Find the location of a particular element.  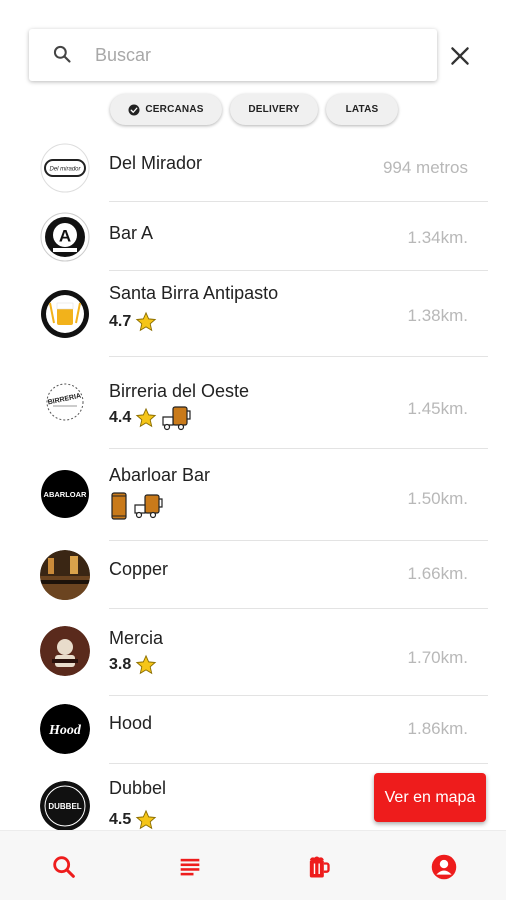

del-mirador-logo: Del mirador is located at coordinates (65, 168).